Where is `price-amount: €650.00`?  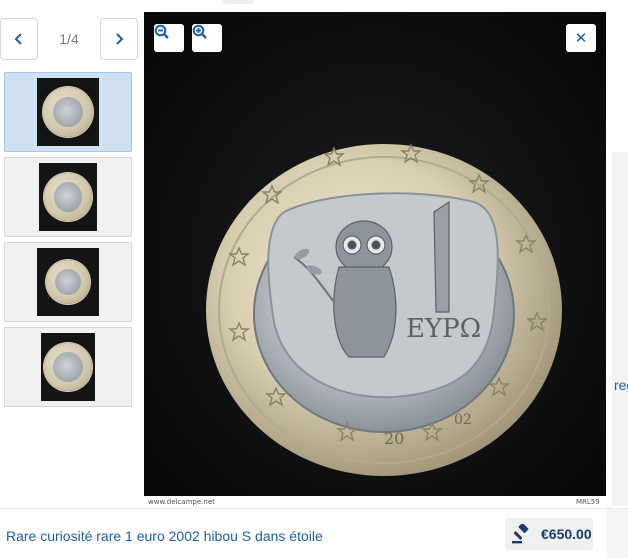
price-amount: €650.00 is located at coordinates (566, 534).